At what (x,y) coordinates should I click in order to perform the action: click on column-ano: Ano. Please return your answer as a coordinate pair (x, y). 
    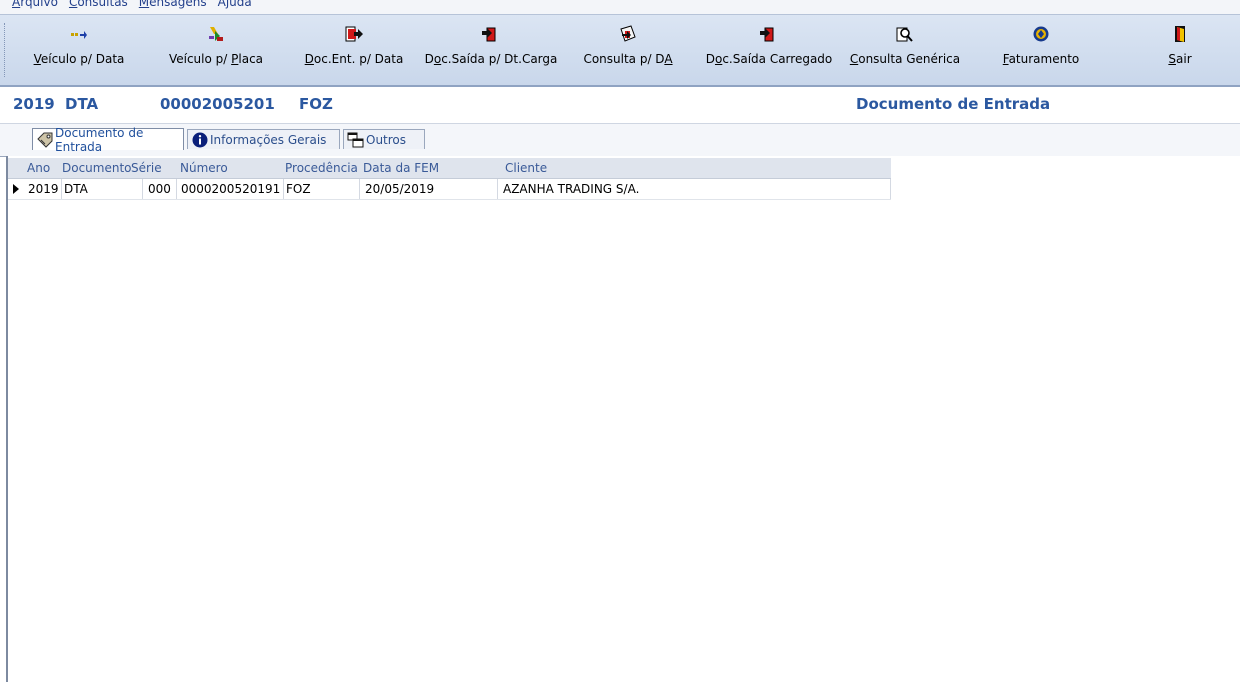
    Looking at the image, I should click on (38, 168).